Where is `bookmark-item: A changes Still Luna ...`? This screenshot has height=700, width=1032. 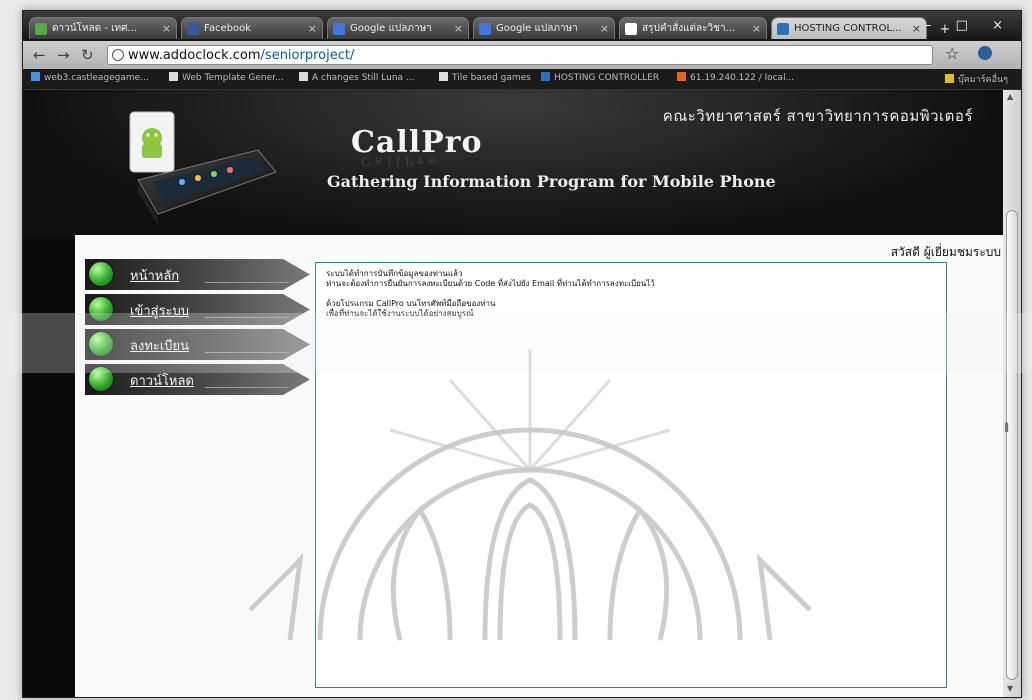
bookmark-item: A changes Still Luna ... is located at coordinates (357, 77).